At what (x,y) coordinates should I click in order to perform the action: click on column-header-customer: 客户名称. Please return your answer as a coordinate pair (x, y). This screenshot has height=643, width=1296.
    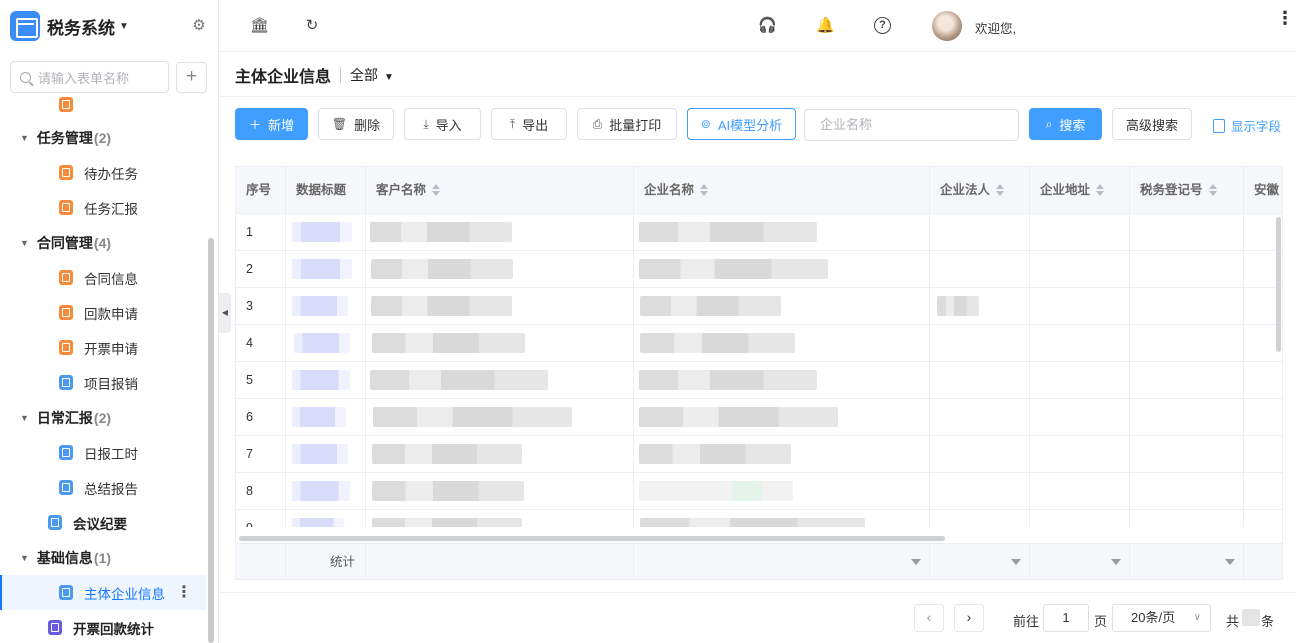
    Looking at the image, I should click on (500, 190).